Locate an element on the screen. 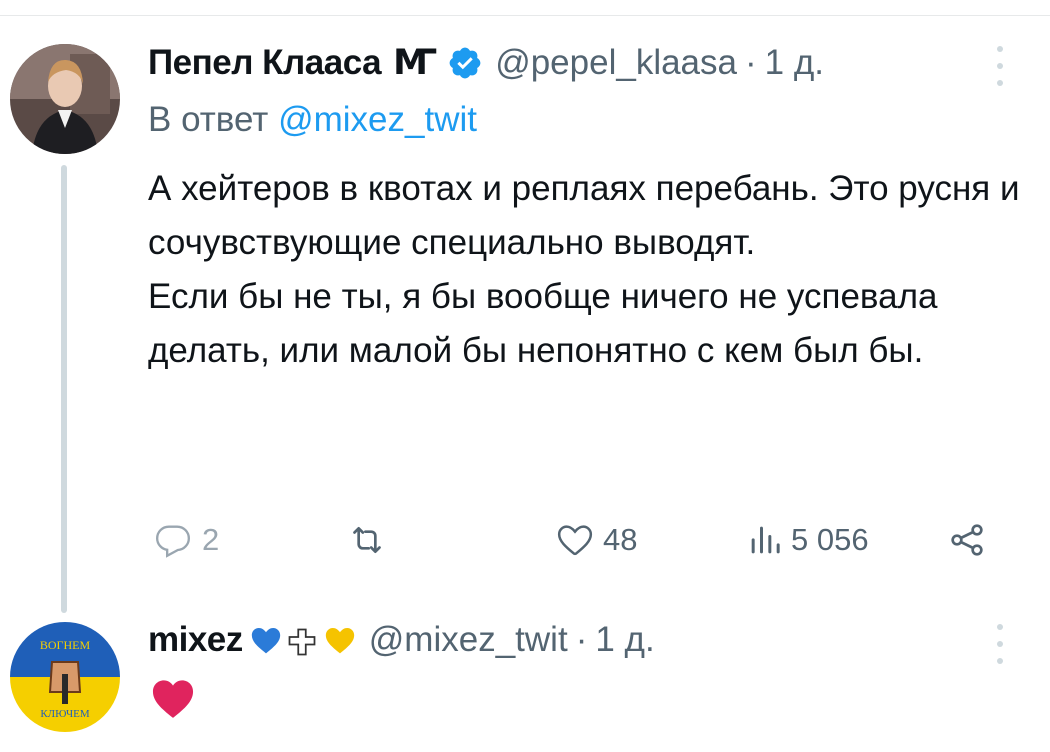 The height and width of the screenshot is (752, 1050). display-name: Пепел Клааса is located at coordinates (265, 63).